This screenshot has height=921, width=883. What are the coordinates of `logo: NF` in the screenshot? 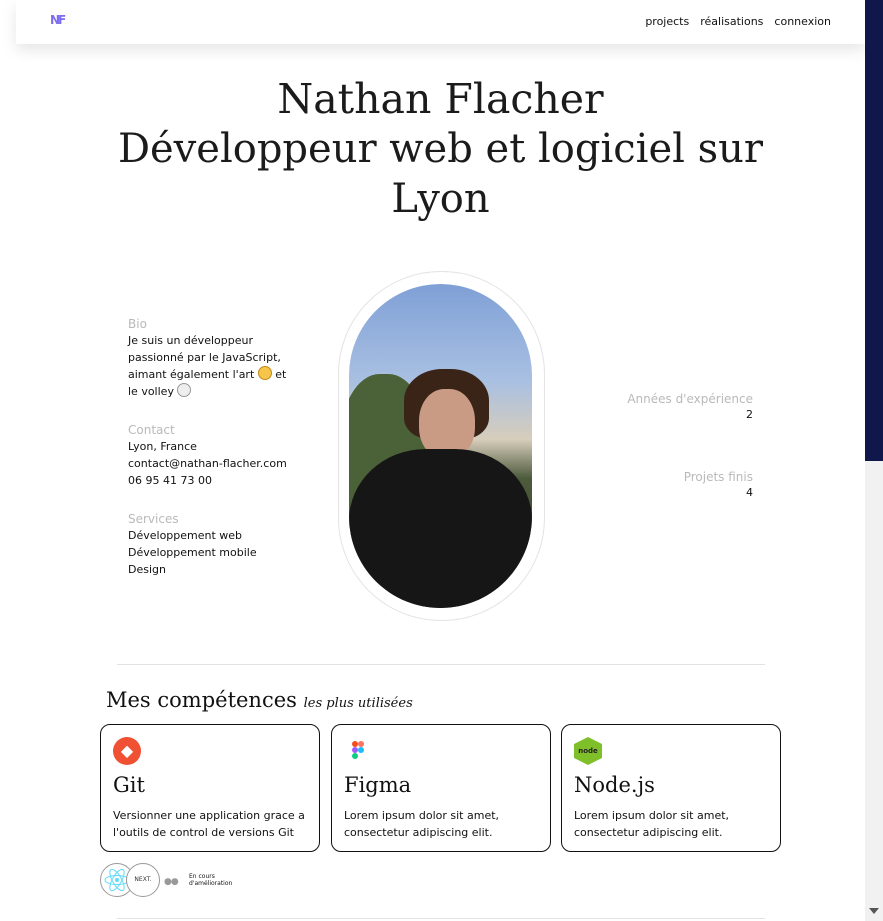 It's located at (58, 20).